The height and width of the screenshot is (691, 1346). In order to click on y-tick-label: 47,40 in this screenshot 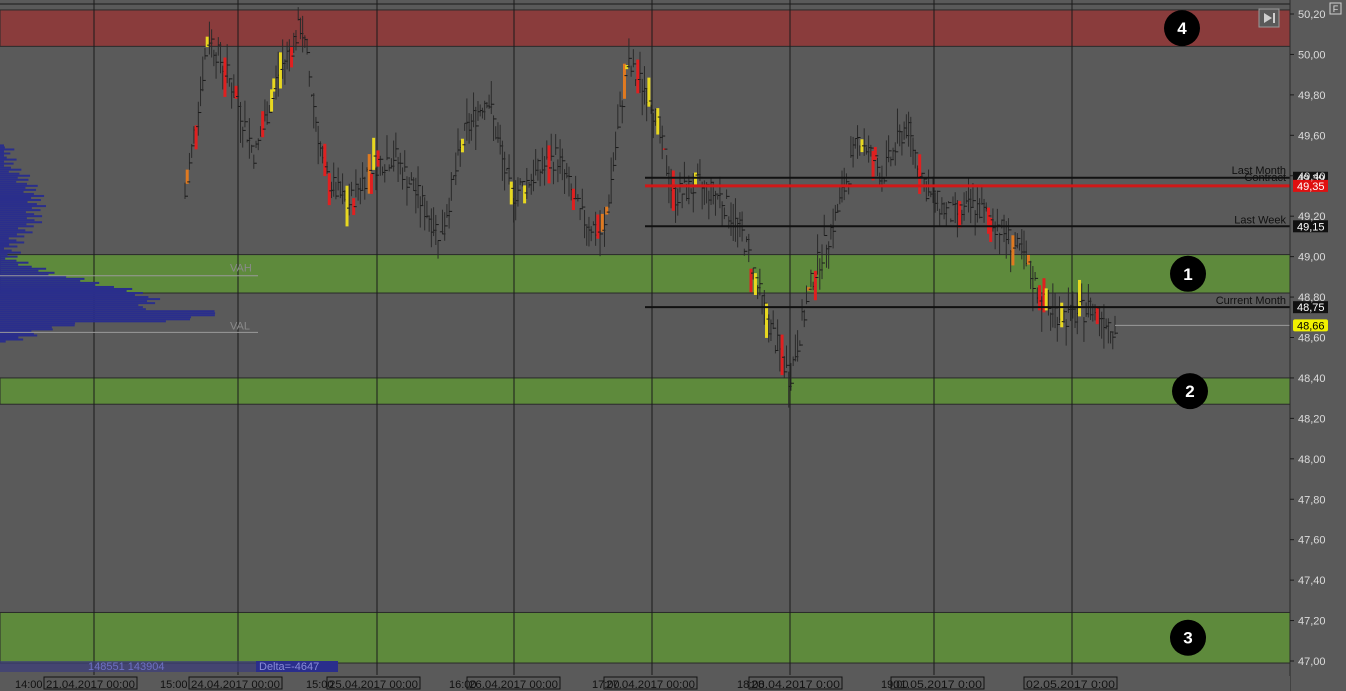, I will do `click(1312, 581)`.